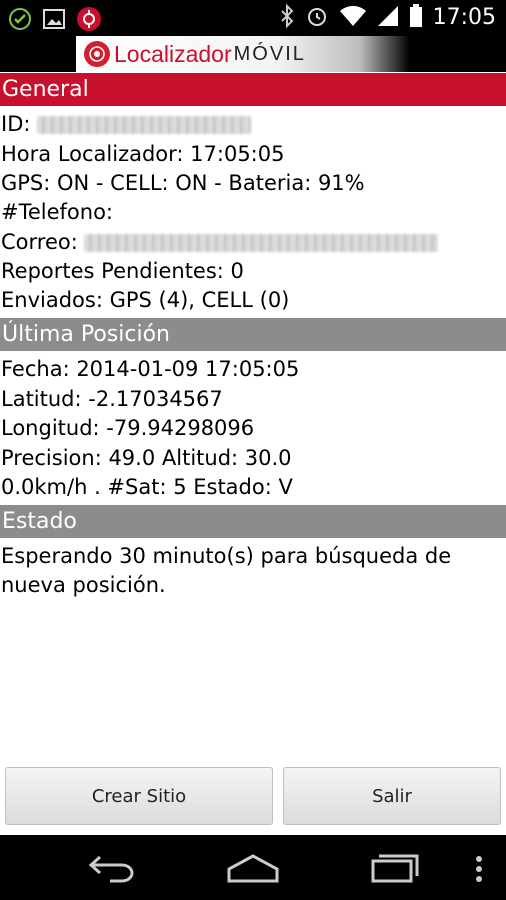 This screenshot has width=506, height=900. What do you see at coordinates (464, 17) in the screenshot?
I see `clock: 17:05` at bounding box center [464, 17].